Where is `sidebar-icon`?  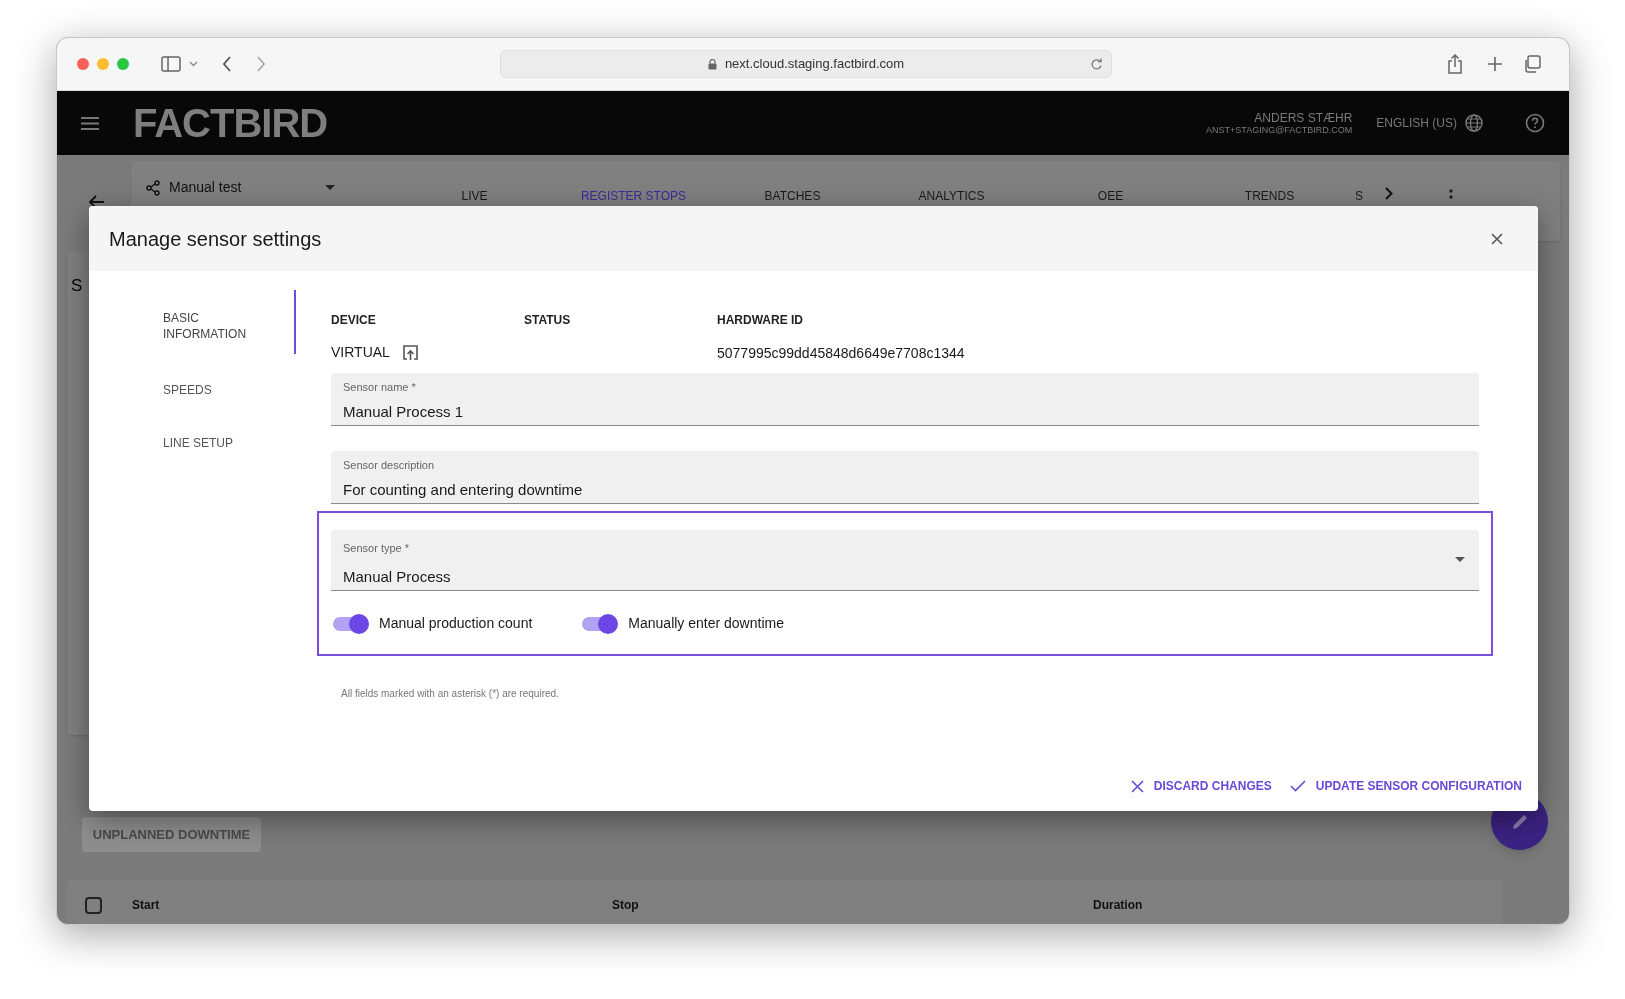
sidebar-icon is located at coordinates (171, 64).